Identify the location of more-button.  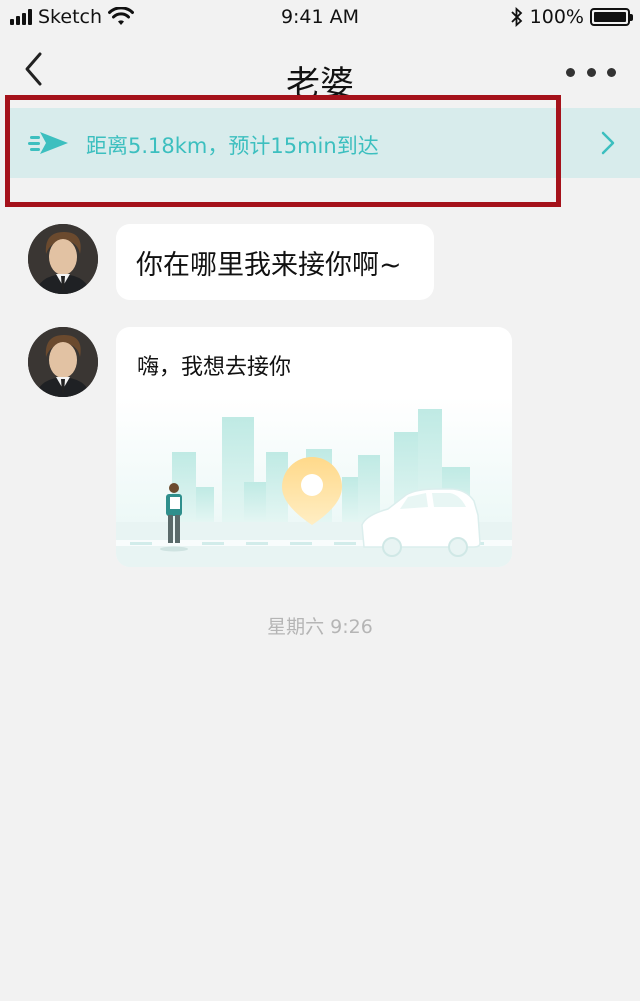
(591, 72).